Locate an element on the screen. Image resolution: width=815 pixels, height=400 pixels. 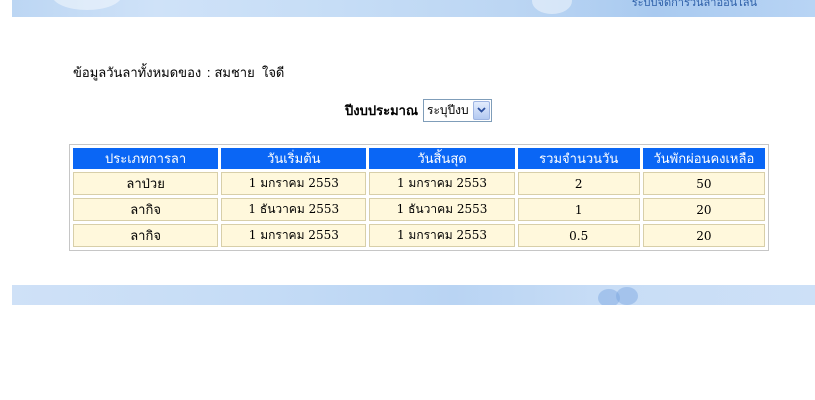
employee-first-name: สมชาย is located at coordinates (234, 72).